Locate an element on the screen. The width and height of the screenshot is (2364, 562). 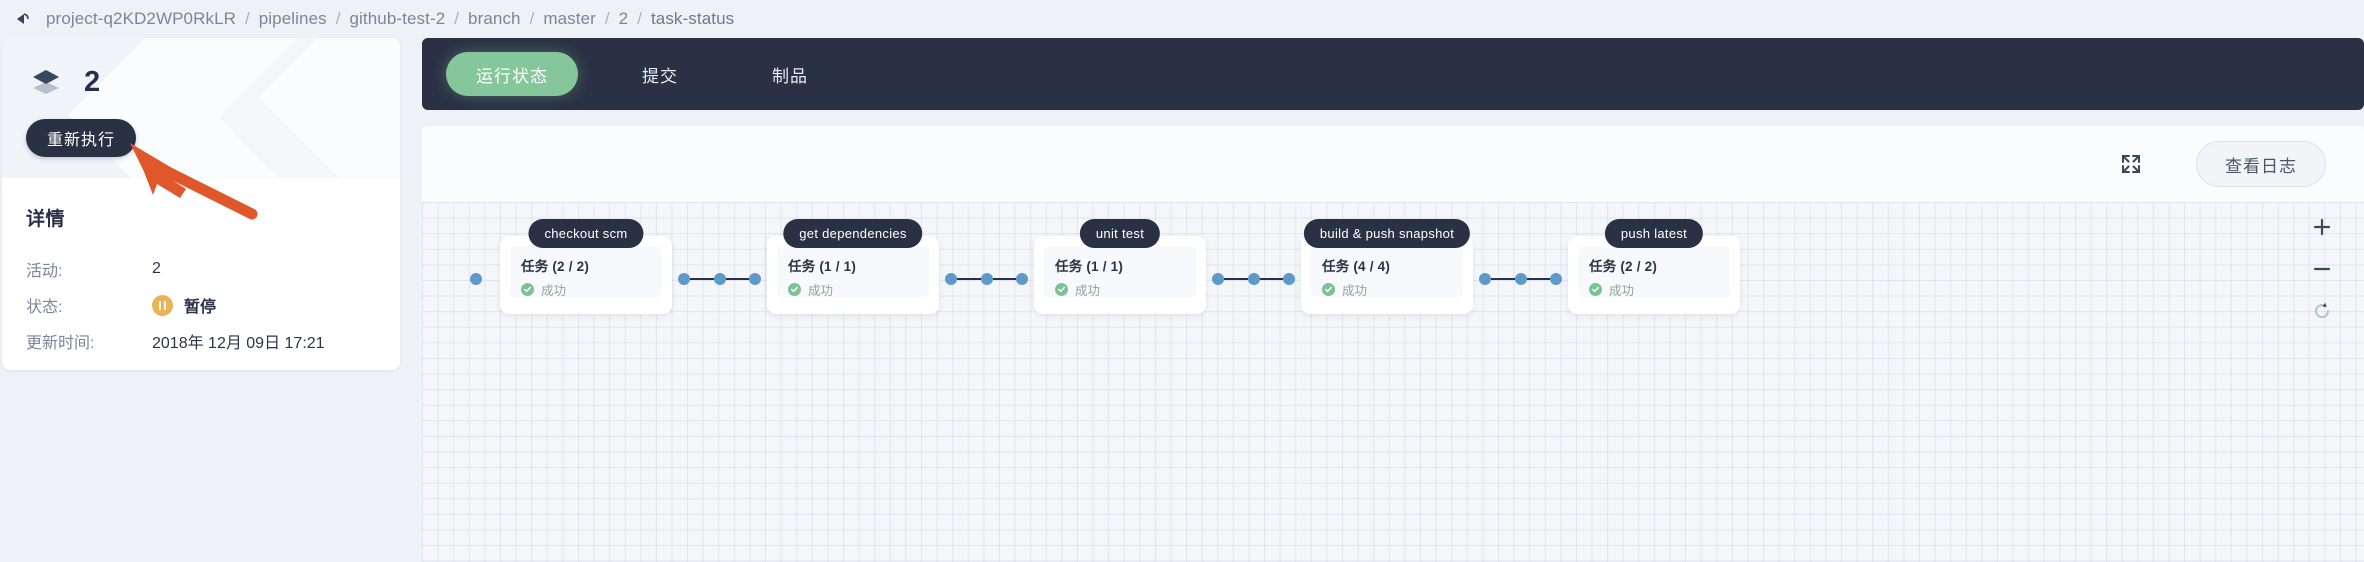
pipeline-node: get dependencies 任务 (1 / 1) 成功 is located at coordinates (853, 266).